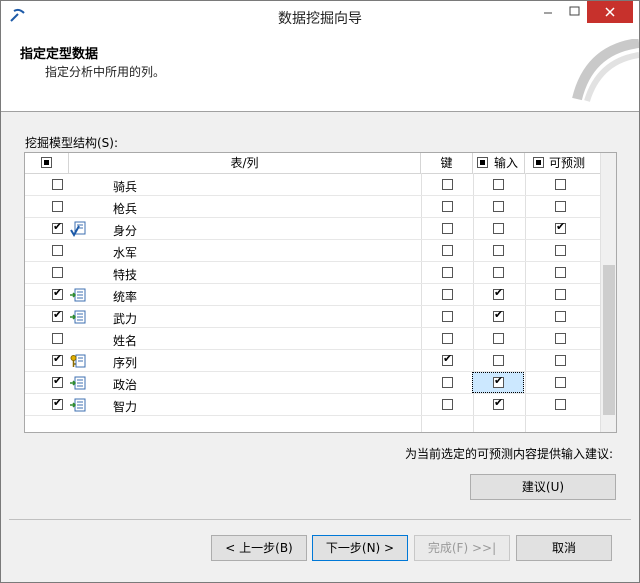 The width and height of the screenshot is (640, 583). What do you see at coordinates (312, 361) in the screenshot?
I see `table-row: 序列` at bounding box center [312, 361].